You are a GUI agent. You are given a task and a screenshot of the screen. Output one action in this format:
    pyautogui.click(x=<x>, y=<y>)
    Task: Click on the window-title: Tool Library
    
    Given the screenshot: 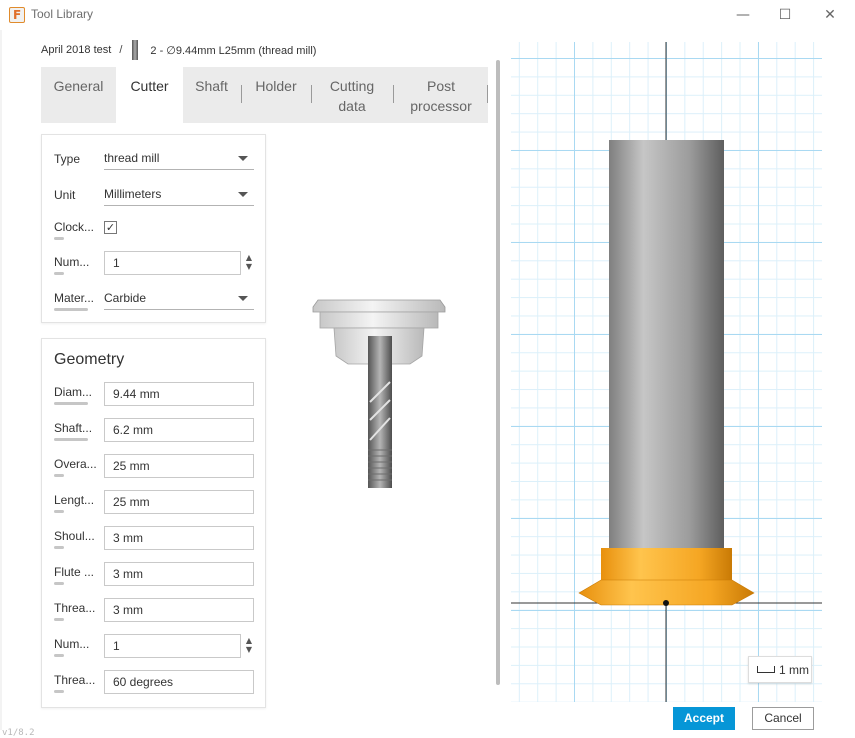 What is the action you would take?
    pyautogui.click(x=62, y=14)
    